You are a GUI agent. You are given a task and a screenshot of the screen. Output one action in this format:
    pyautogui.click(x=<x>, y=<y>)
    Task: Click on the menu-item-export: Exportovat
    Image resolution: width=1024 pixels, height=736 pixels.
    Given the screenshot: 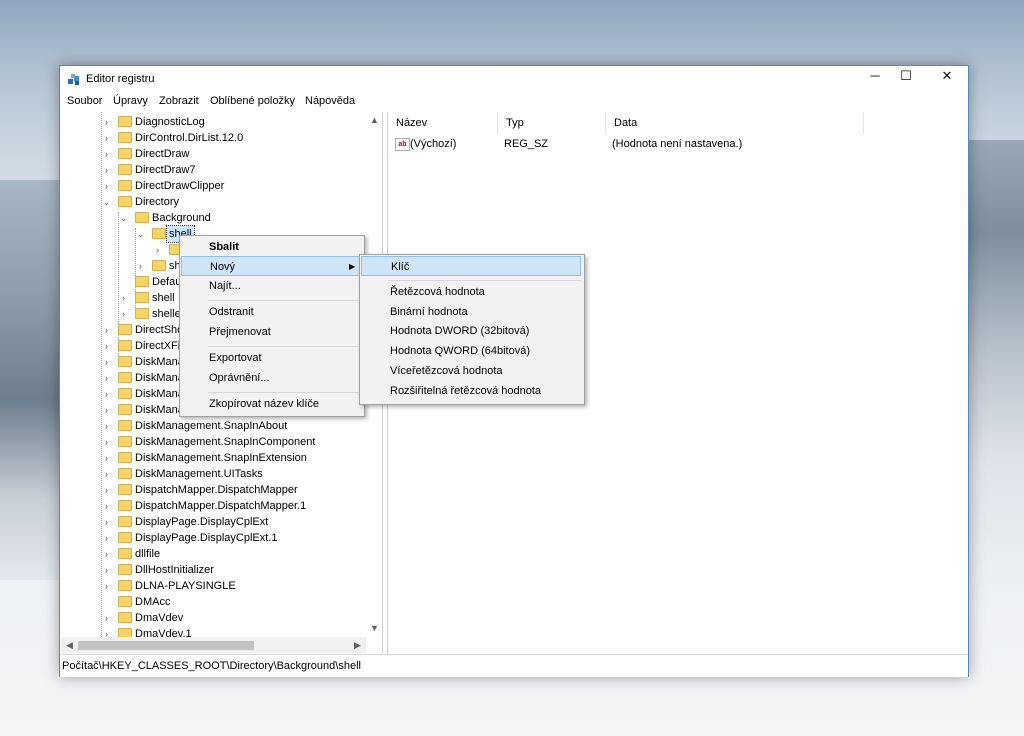 What is the action you would take?
    pyautogui.click(x=235, y=358)
    